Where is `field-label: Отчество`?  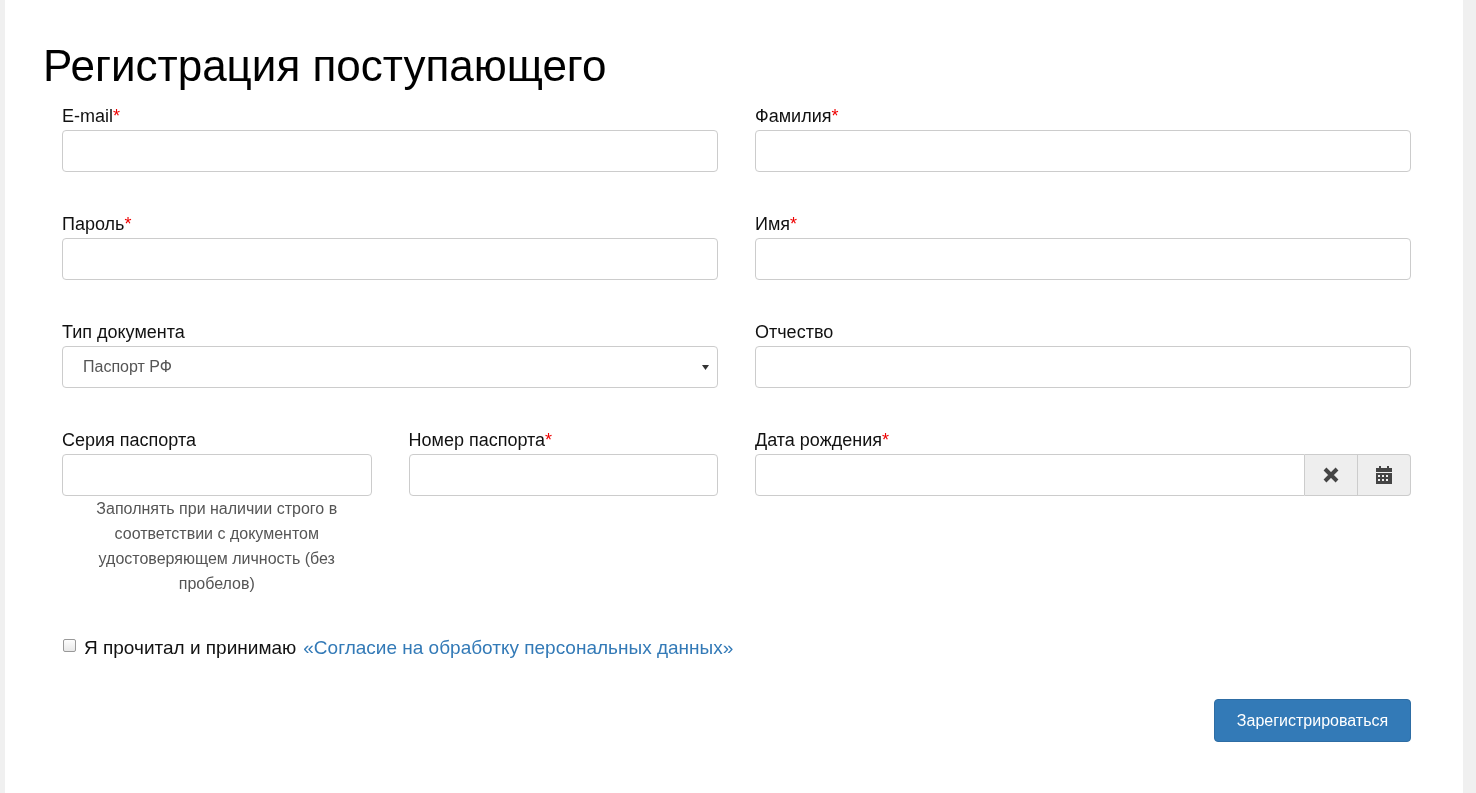
field-label: Отчество is located at coordinates (794, 332).